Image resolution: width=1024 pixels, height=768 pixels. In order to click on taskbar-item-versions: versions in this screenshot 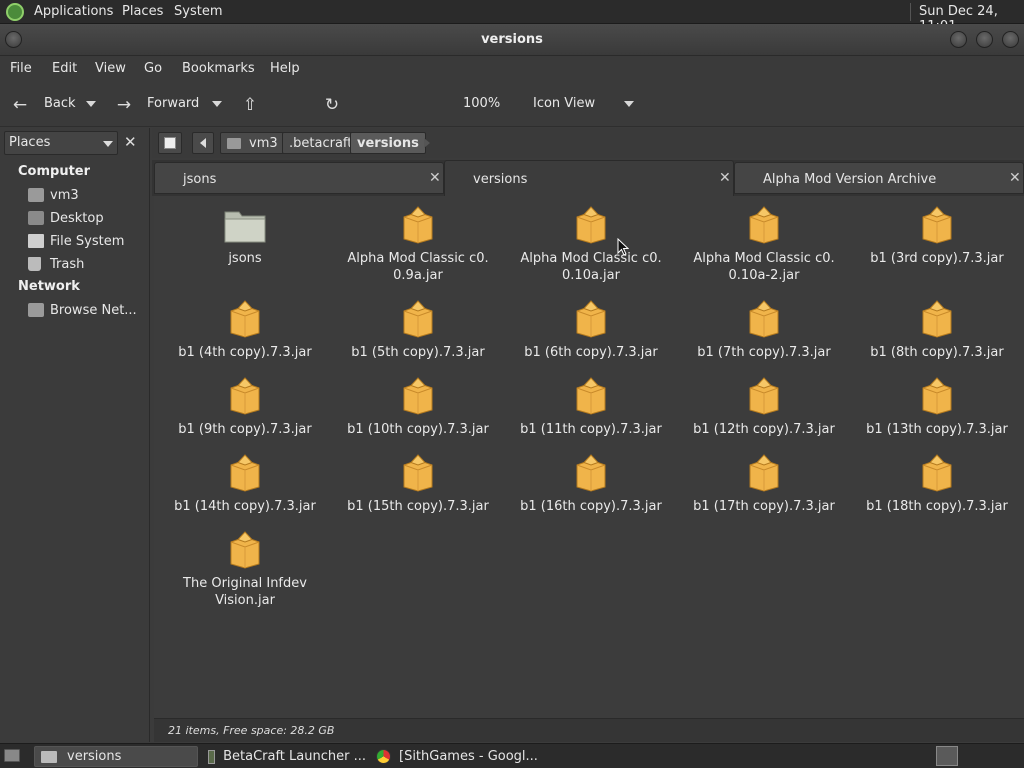, I will do `click(116, 756)`.